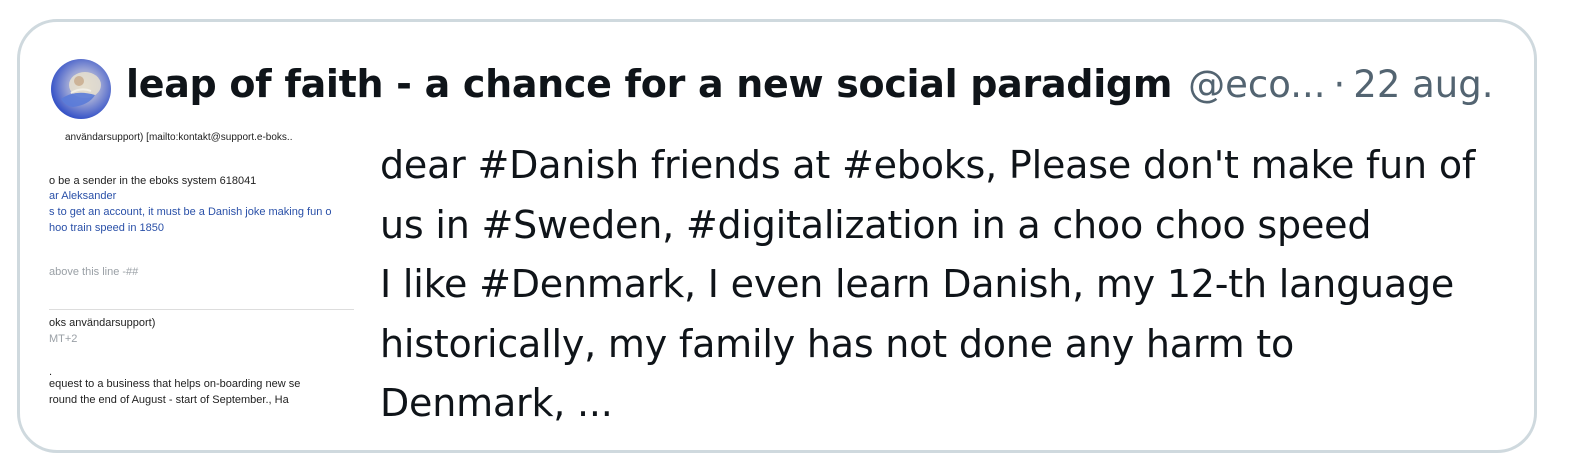 The width and height of the screenshot is (1569, 466). What do you see at coordinates (106, 228) in the screenshot?
I see `thumbnail-text-line: hoo train speed in 1850` at bounding box center [106, 228].